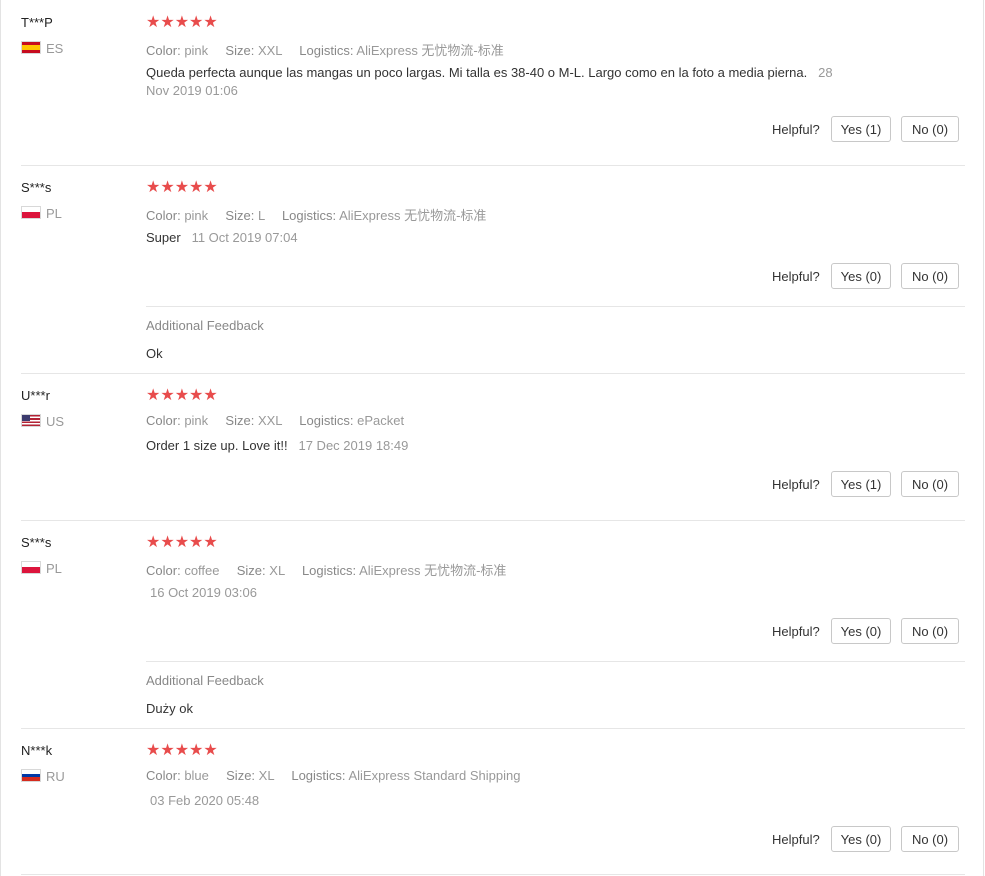 The width and height of the screenshot is (985, 876). Describe the element at coordinates (244, 237) in the screenshot. I see `review-date-value: 11 Oct 2019 07:04` at that location.